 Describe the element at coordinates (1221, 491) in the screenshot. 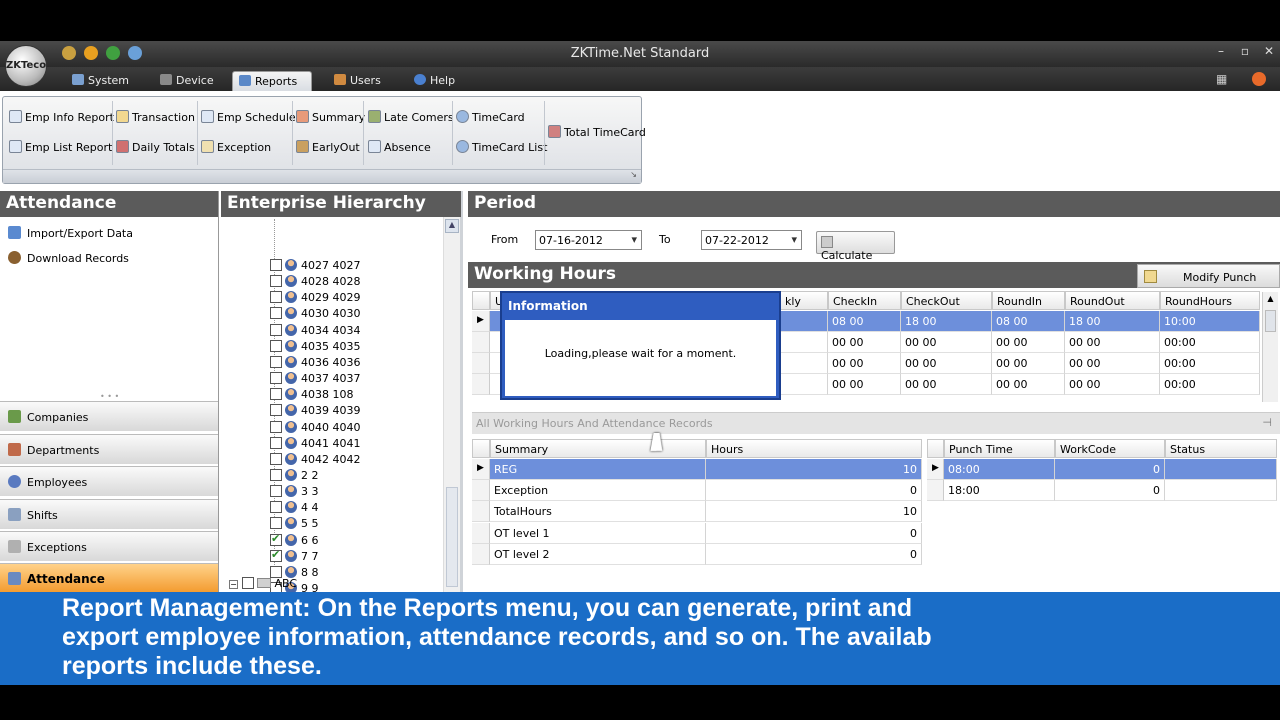

I see `table-cell` at that location.